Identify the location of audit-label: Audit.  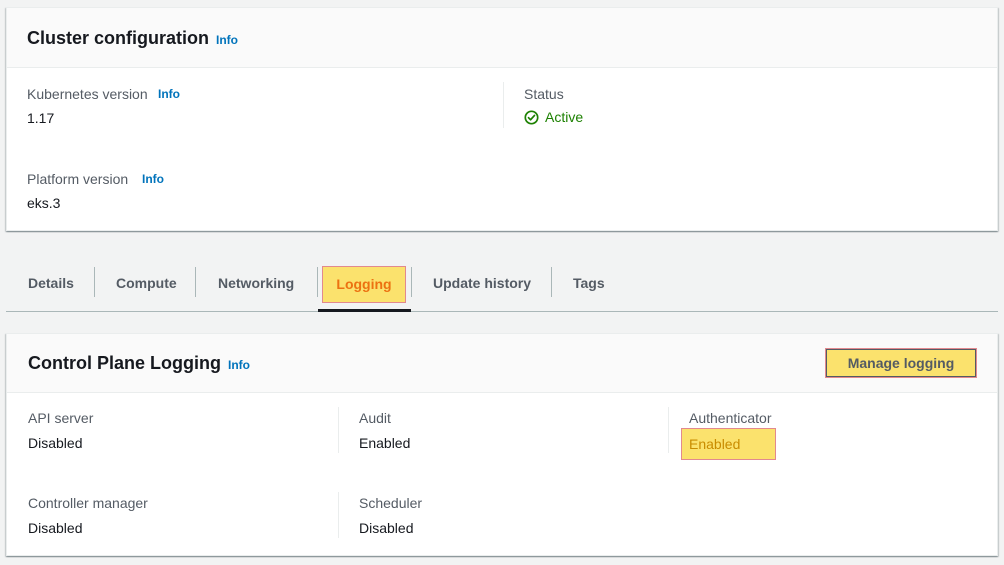
(375, 418).